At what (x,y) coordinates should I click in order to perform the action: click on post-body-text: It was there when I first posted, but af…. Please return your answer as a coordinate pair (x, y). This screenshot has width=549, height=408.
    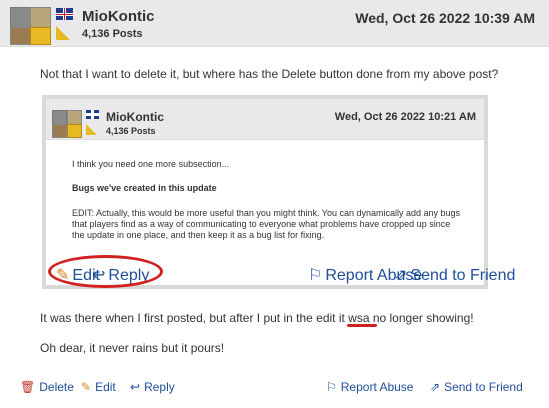
    Looking at the image, I should click on (257, 318).